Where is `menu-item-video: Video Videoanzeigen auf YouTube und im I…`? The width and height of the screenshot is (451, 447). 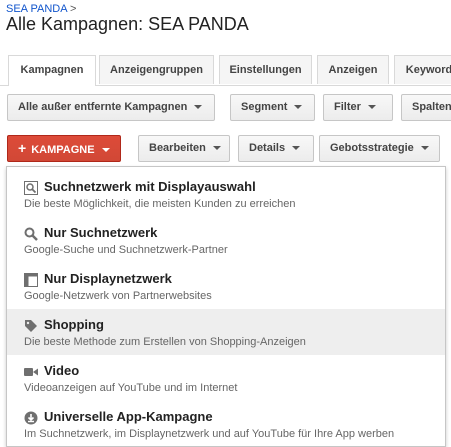 menu-item-video: Video Videoanzeigen auf YouTube und im I… is located at coordinates (226, 378).